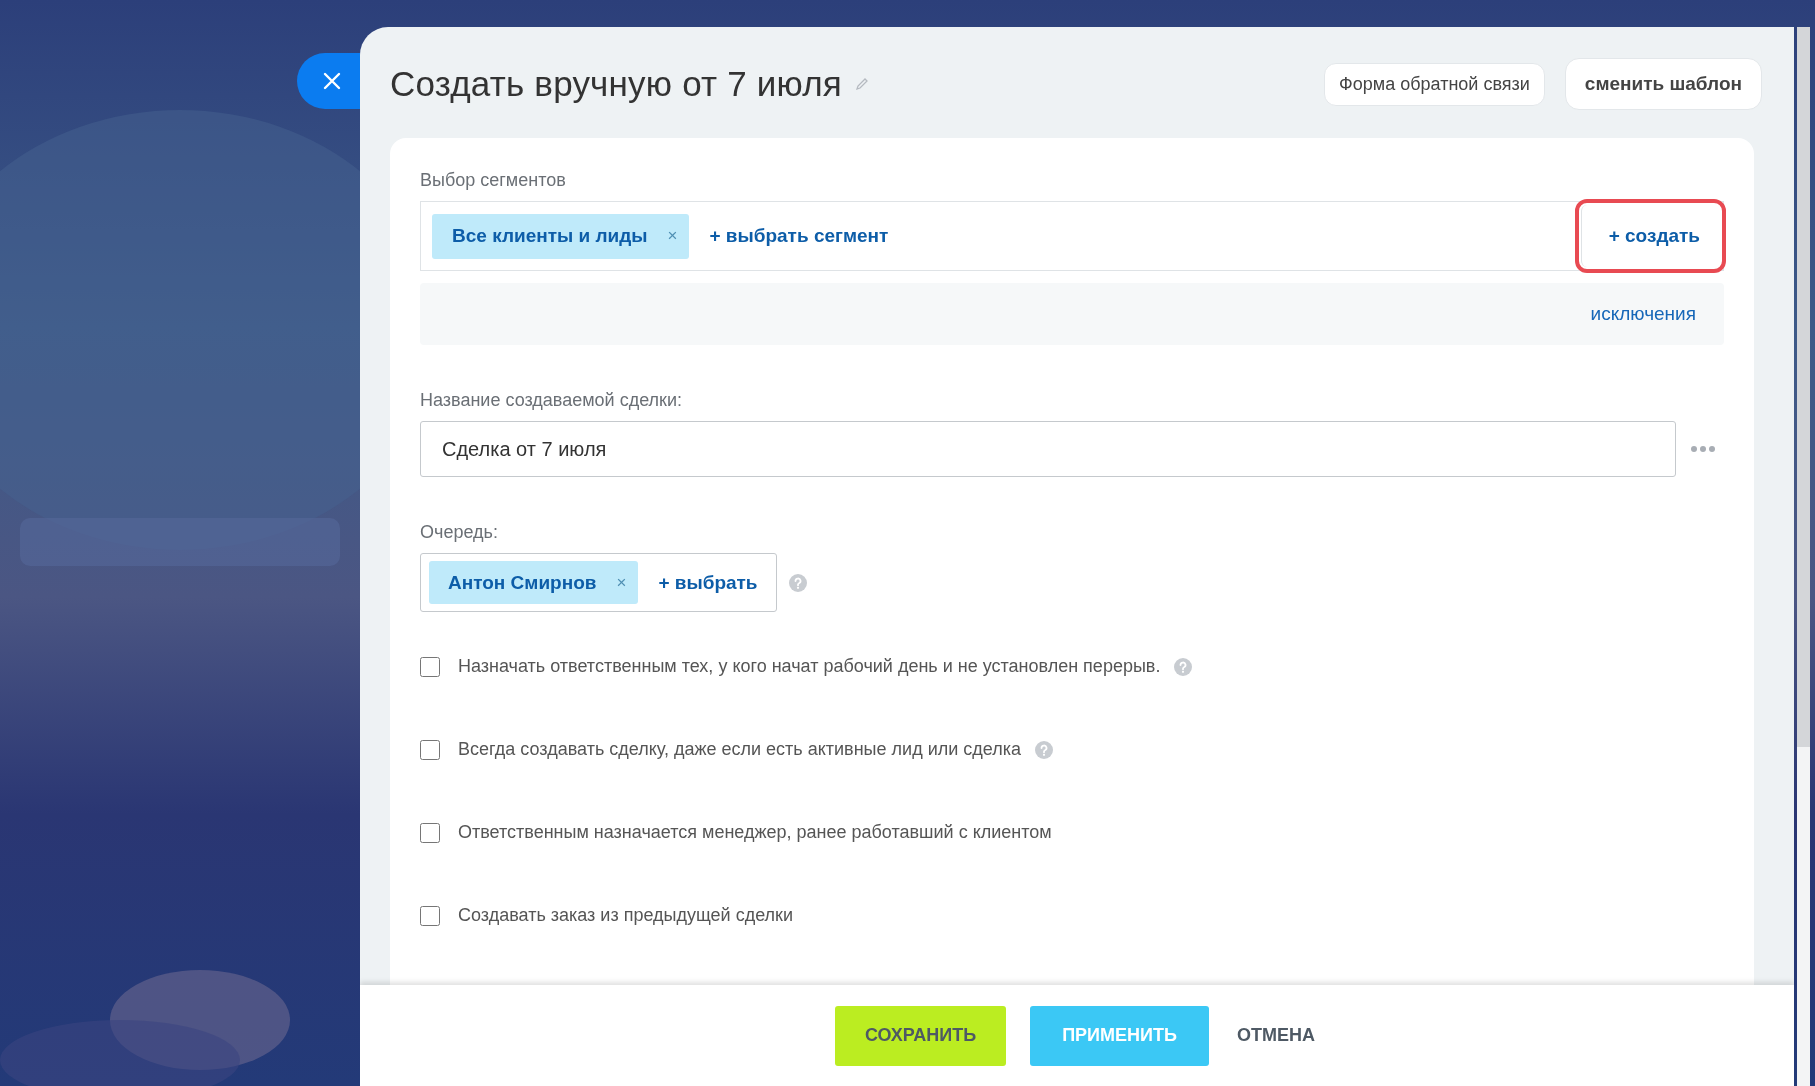  What do you see at coordinates (551, 400) in the screenshot?
I see `field-label: Название создаваемой сделки:` at bounding box center [551, 400].